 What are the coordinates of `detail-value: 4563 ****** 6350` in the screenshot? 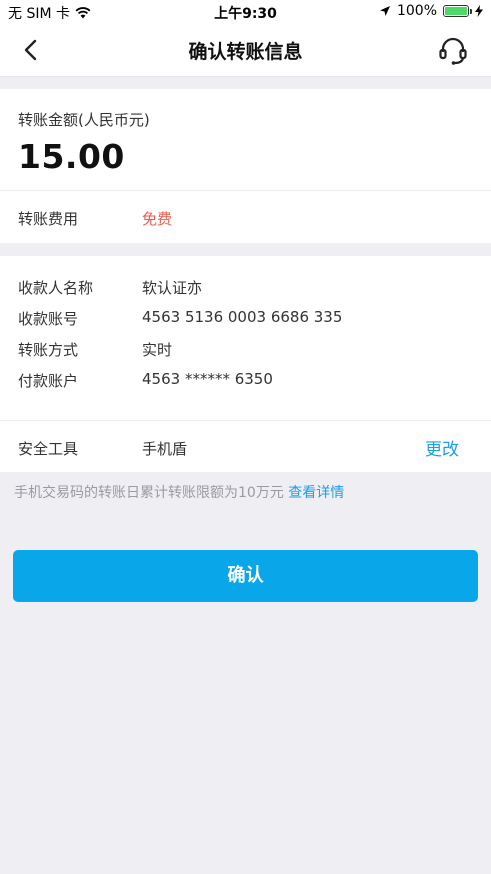 It's located at (207, 379).